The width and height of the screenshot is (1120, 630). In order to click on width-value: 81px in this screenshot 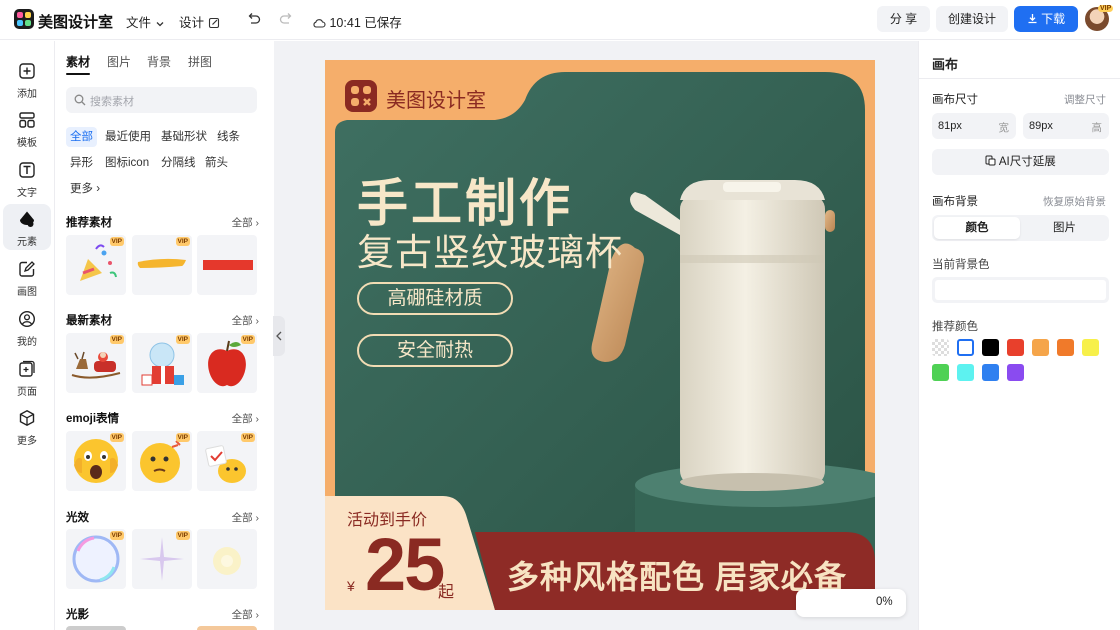, I will do `click(950, 126)`.